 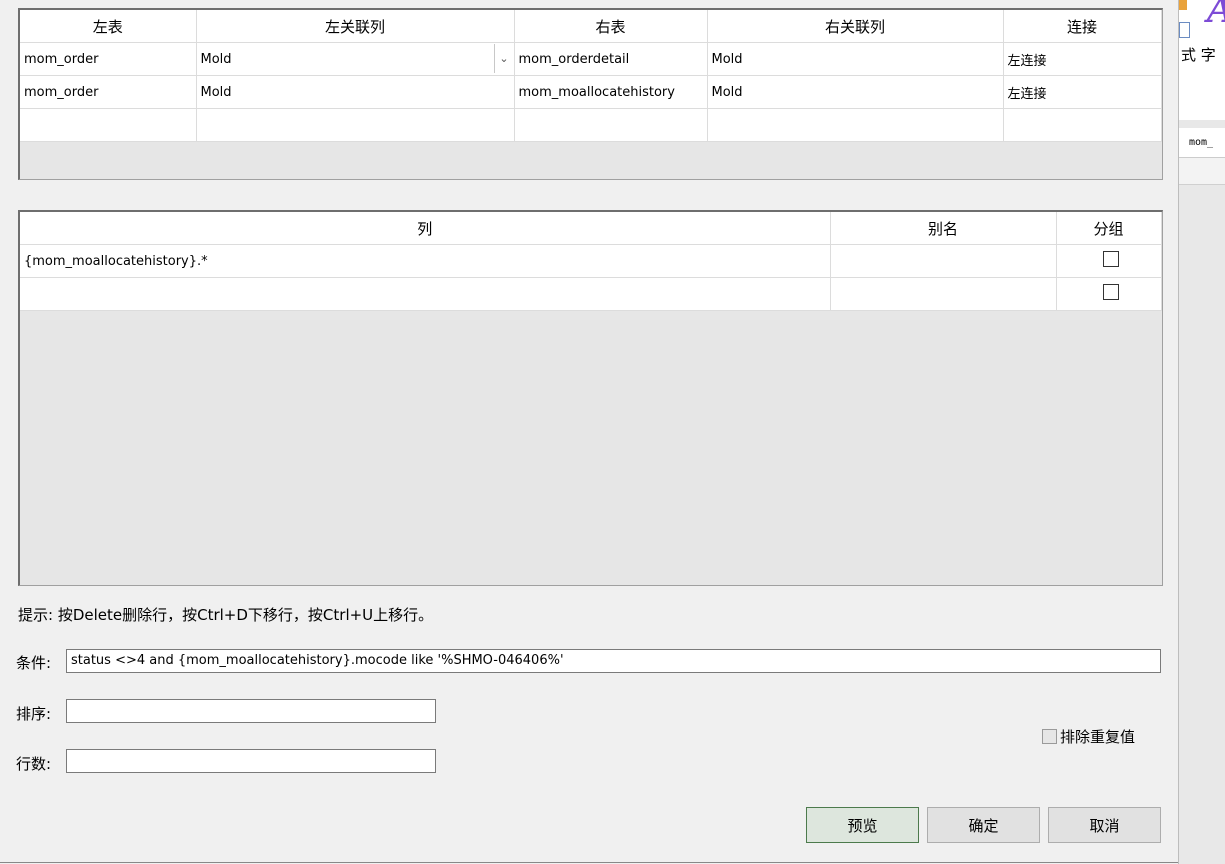 What do you see at coordinates (1216, 15) in the screenshot?
I see `font-style-icon: A` at bounding box center [1216, 15].